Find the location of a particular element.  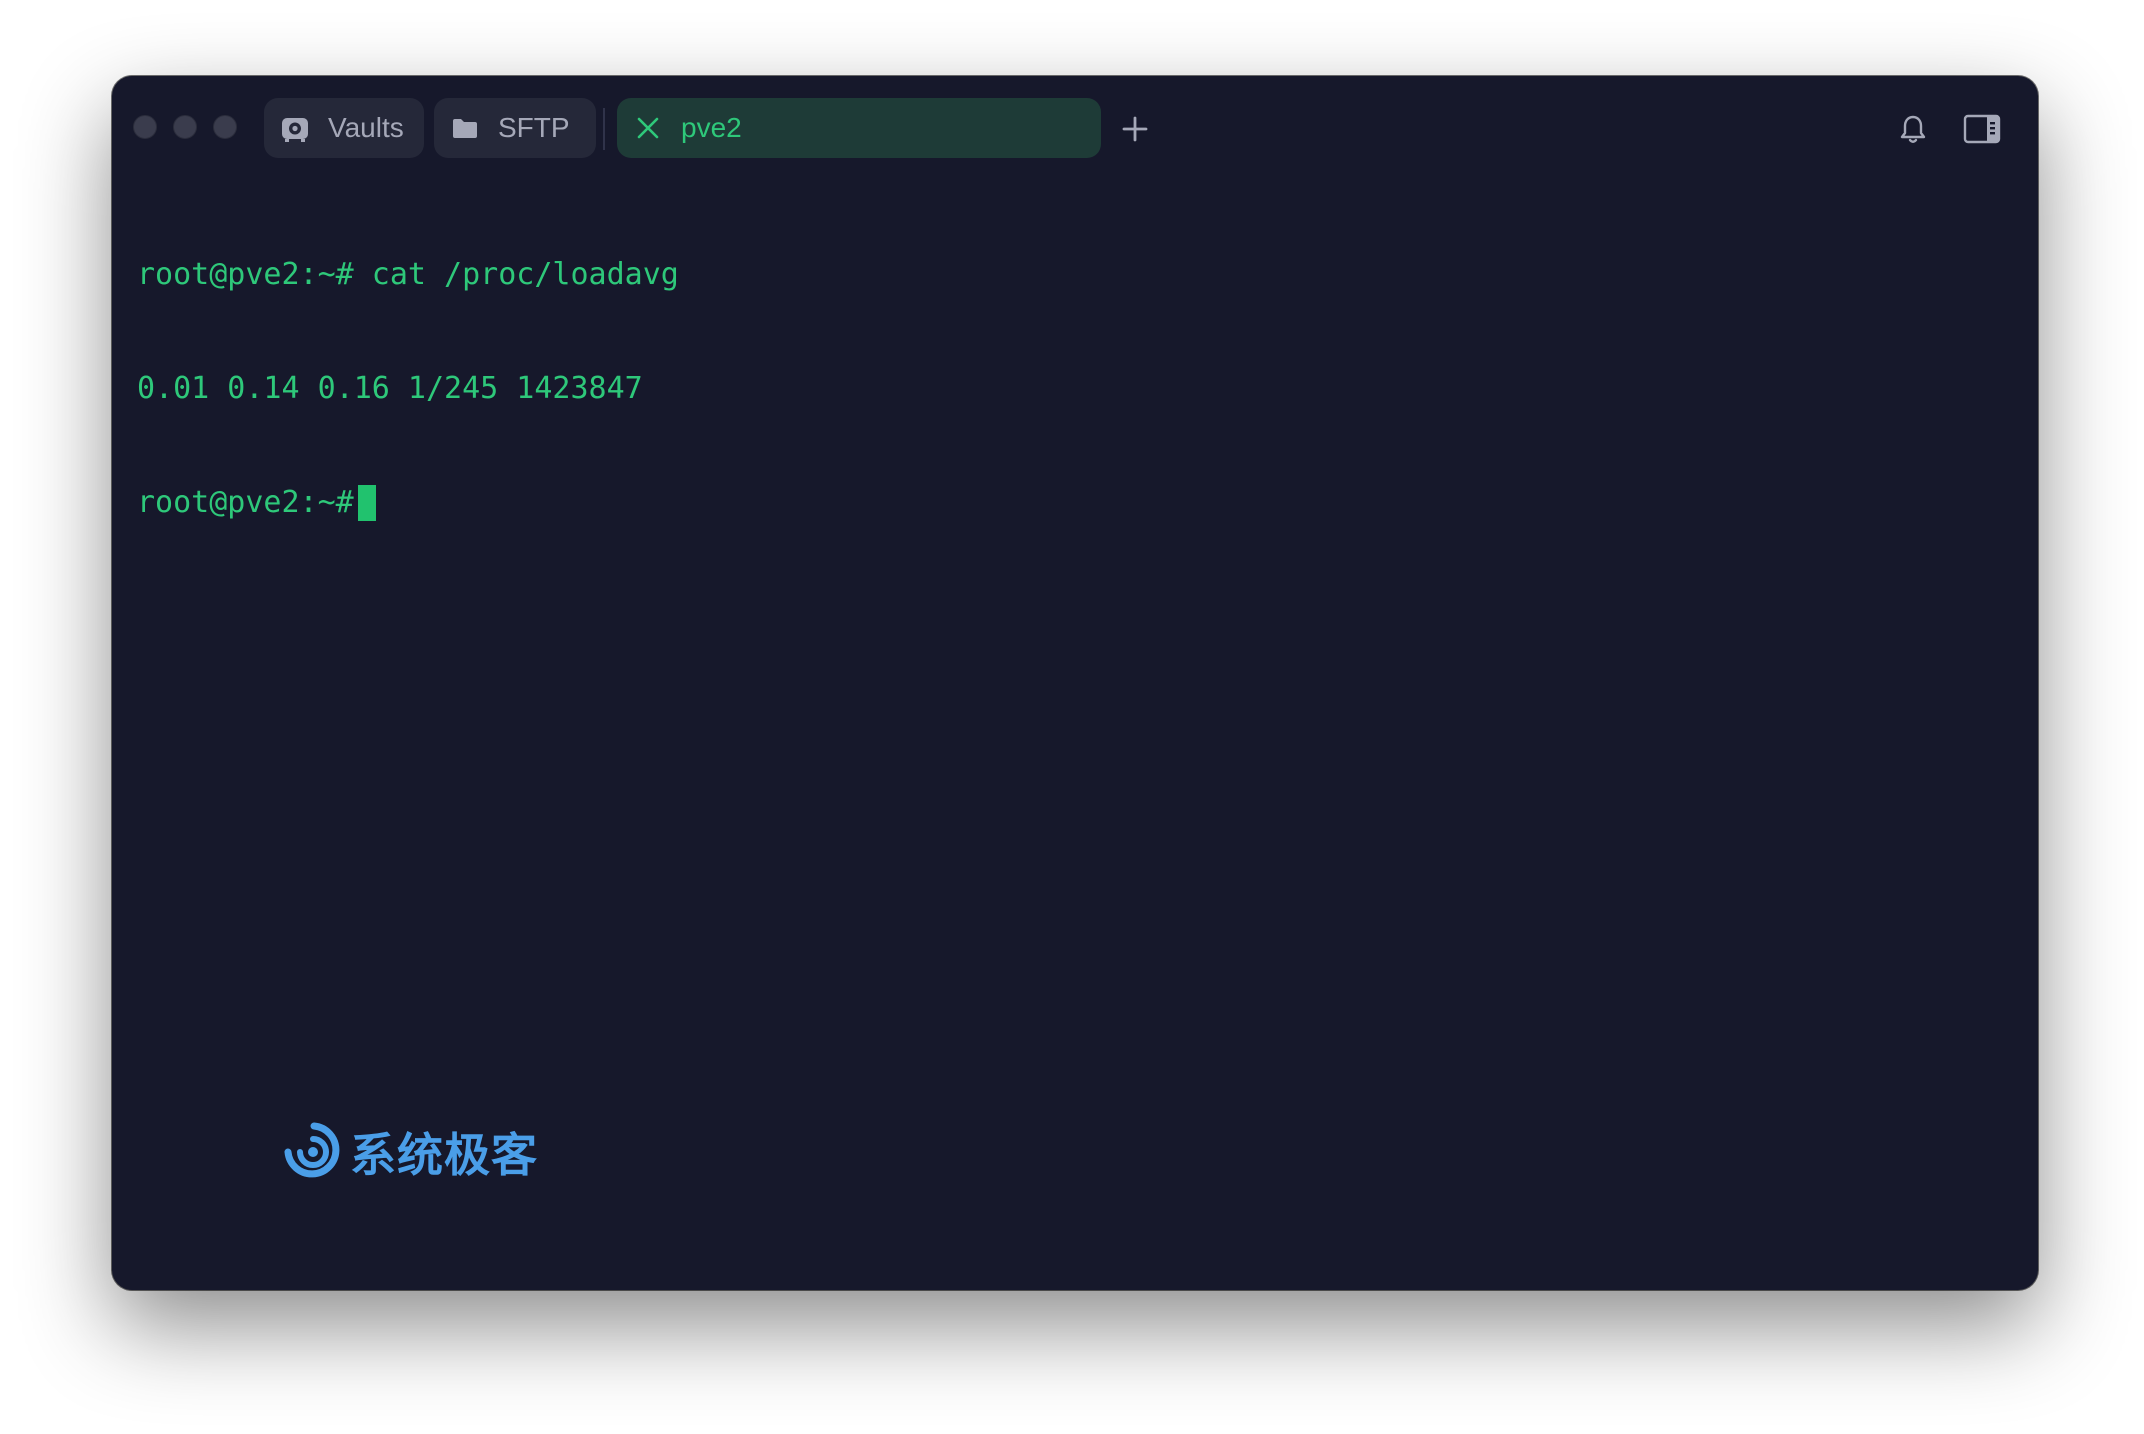

title-bar: Vaults SFTP pve2 is located at coordinates (1075, 129).